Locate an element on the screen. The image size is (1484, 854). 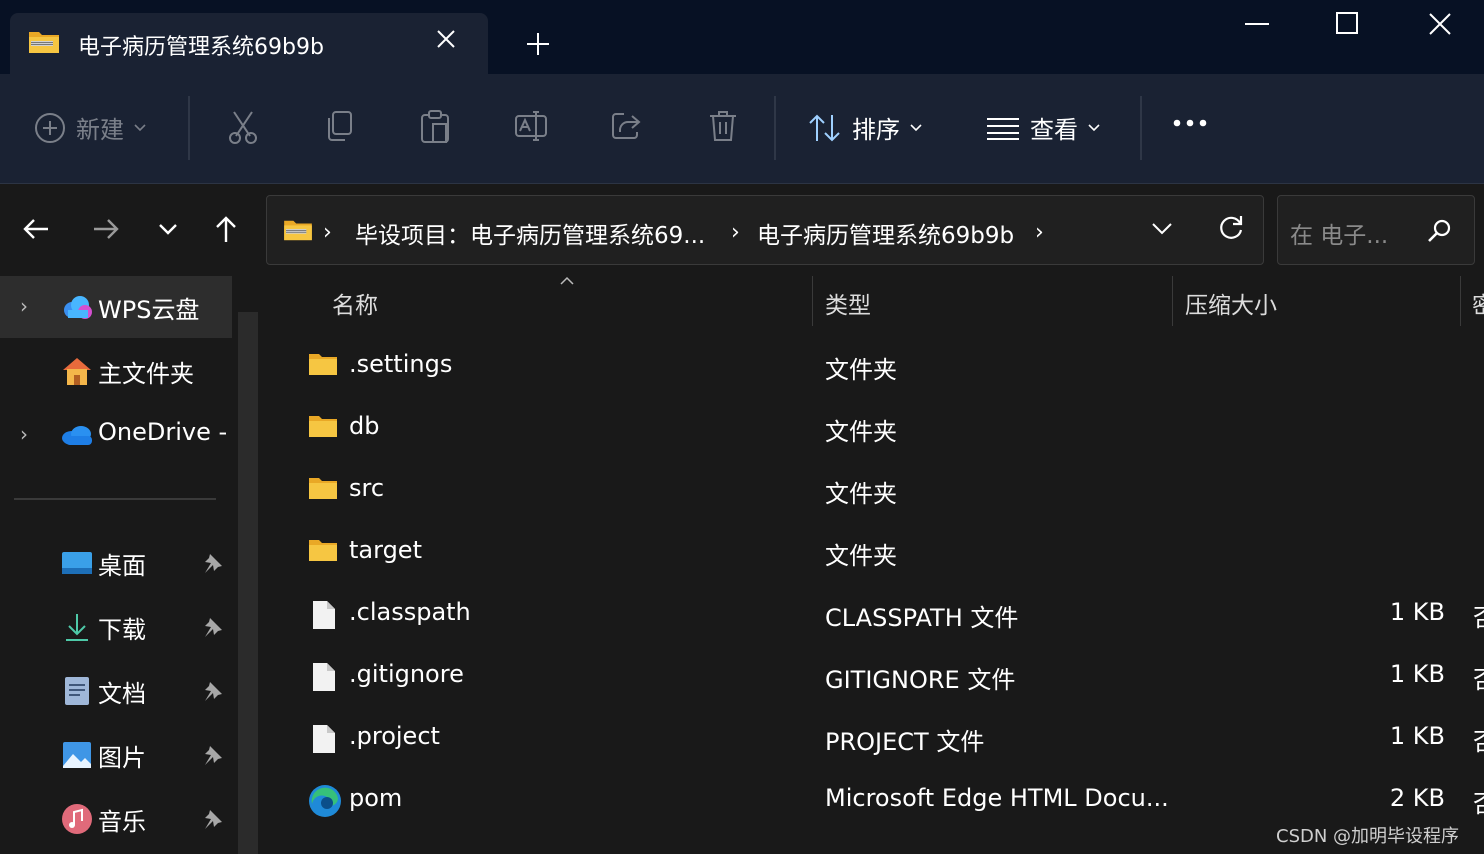
zip-folder-icon is located at coordinates (44, 42).